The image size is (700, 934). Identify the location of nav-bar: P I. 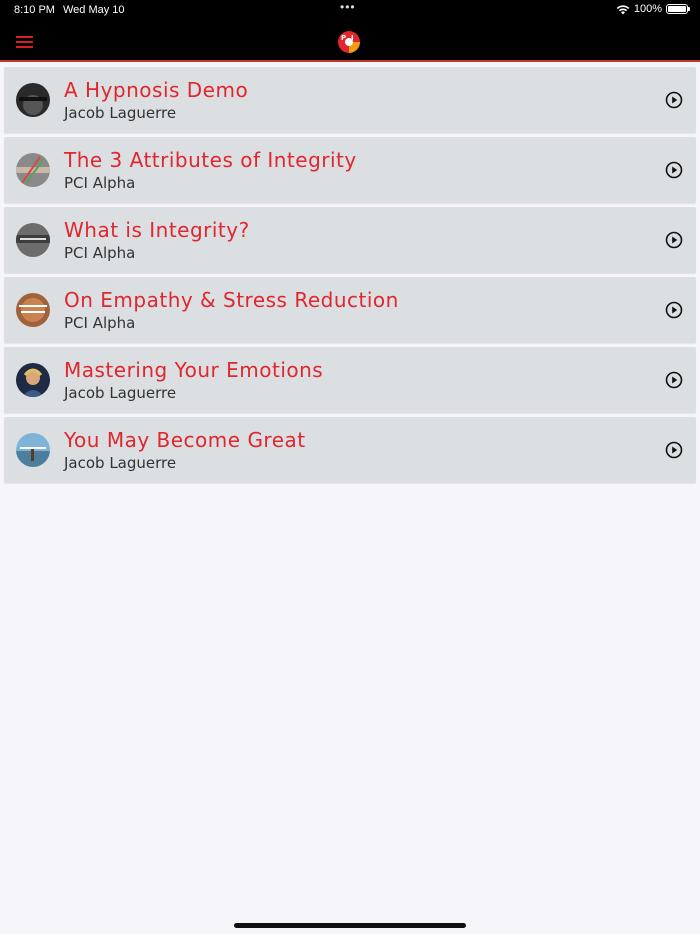
(350, 42).